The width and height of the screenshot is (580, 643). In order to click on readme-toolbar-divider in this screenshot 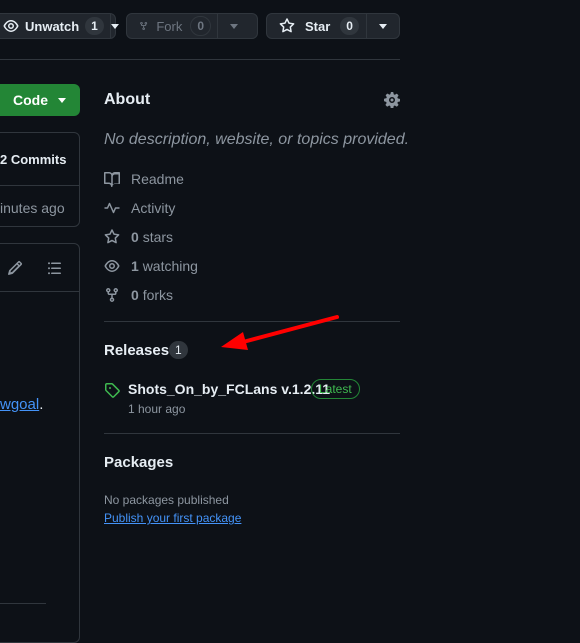, I will do `click(40, 291)`.